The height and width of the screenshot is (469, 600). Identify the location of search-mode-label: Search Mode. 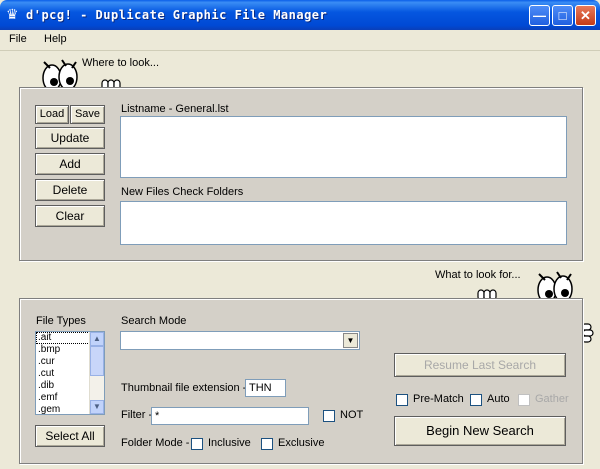
(154, 321).